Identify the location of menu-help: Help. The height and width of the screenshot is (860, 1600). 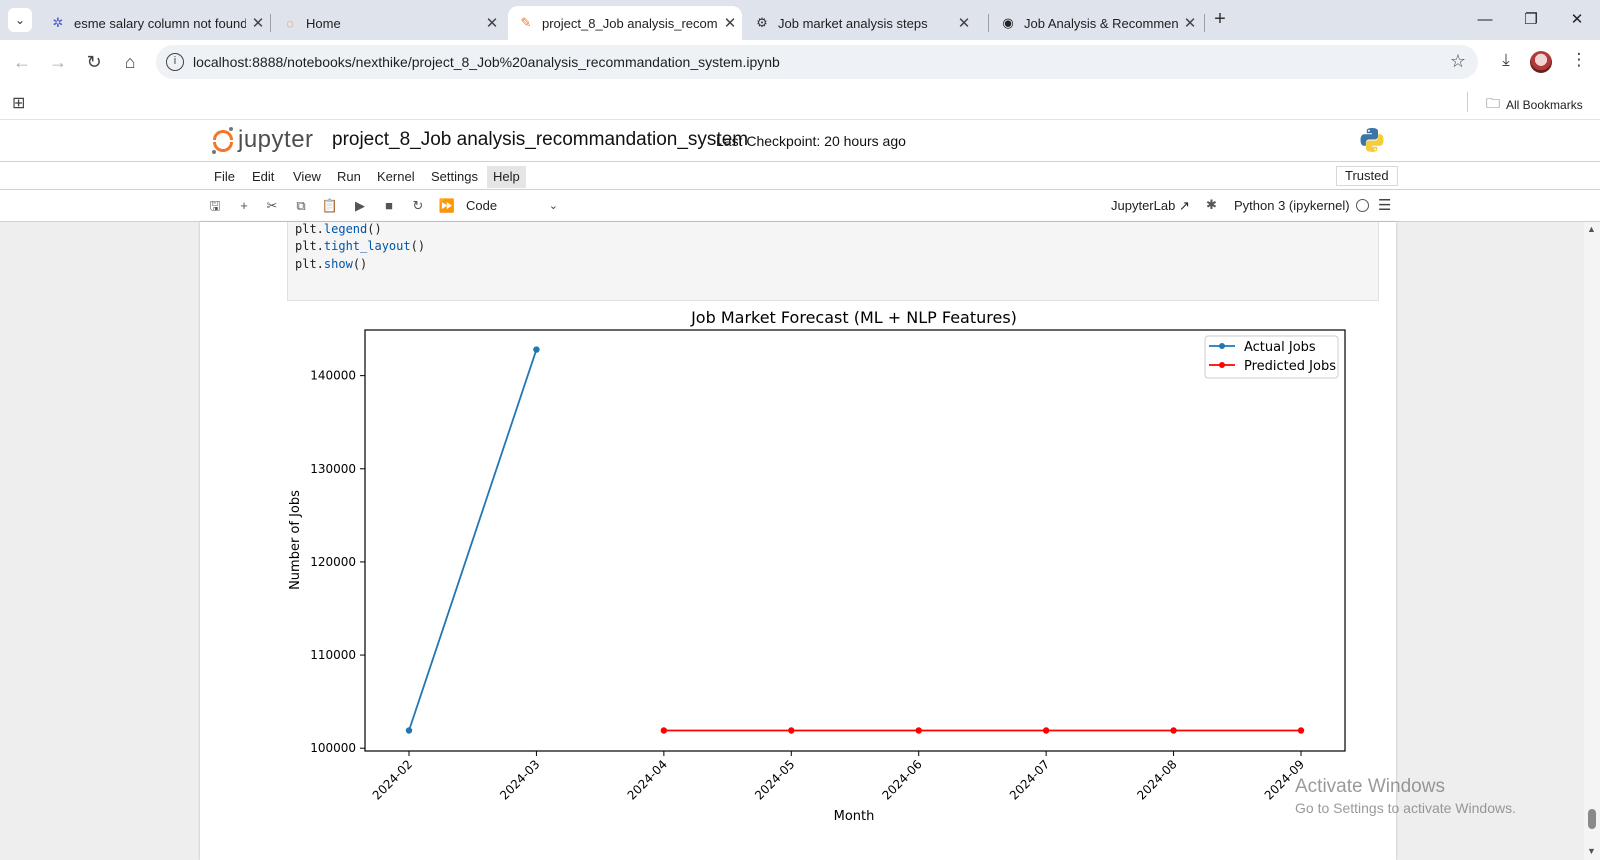
(506, 177).